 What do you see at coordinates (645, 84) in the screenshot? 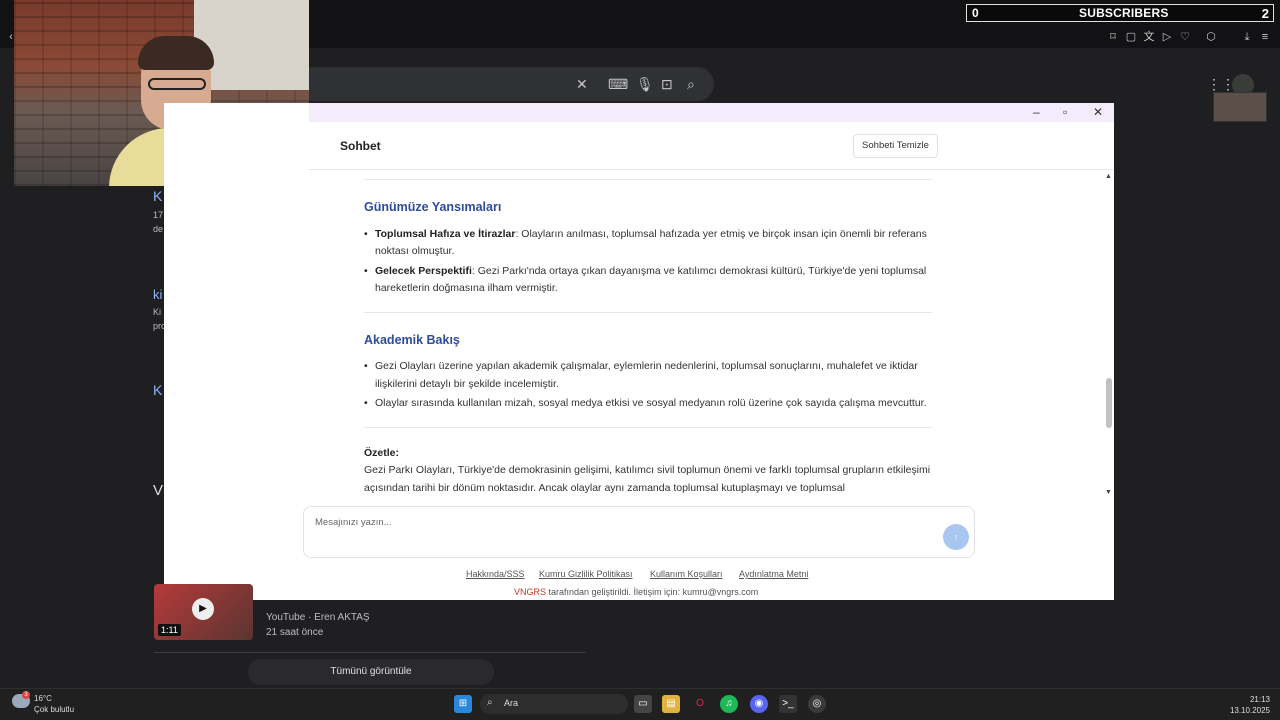
I see `microphone-icon: 🎙` at bounding box center [645, 84].